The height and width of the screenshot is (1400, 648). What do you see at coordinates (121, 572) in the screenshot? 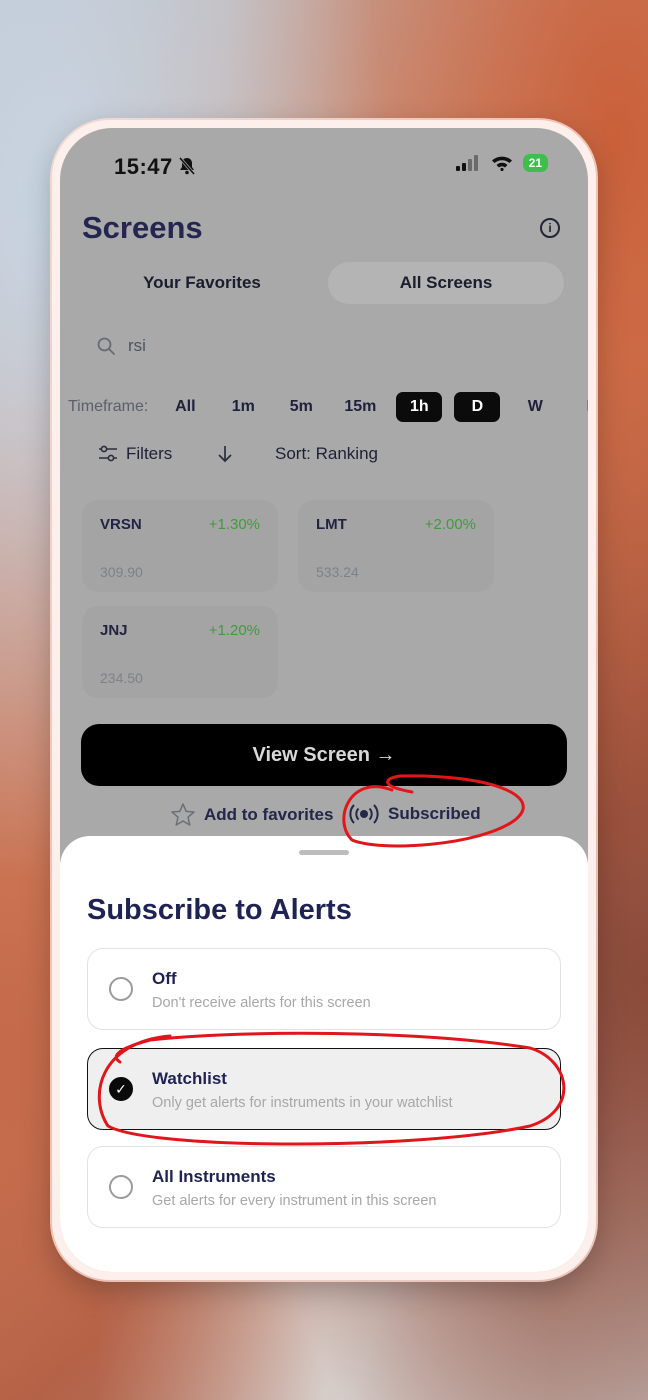
I see `instrument-price: 309.90` at bounding box center [121, 572].